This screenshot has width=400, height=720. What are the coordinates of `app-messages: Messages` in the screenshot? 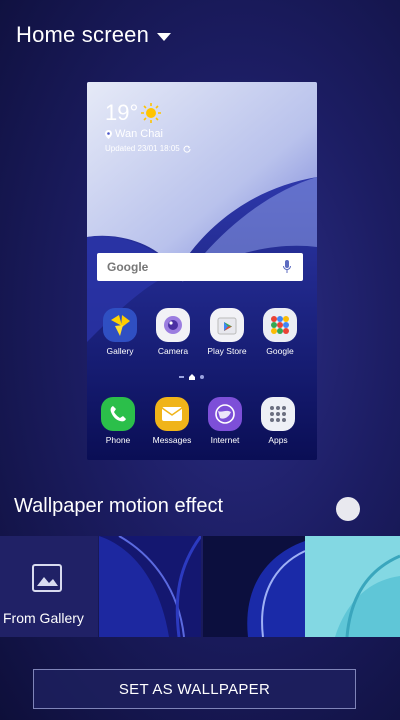 It's located at (172, 421).